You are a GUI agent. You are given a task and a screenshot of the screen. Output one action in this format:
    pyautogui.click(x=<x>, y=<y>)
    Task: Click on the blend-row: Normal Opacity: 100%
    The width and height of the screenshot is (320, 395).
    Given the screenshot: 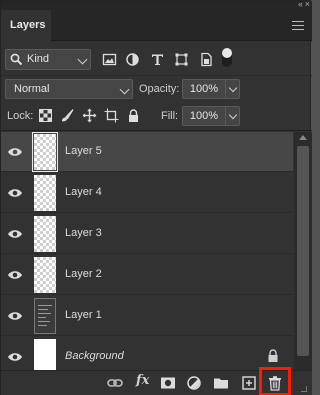 What is the action you would take?
    pyautogui.click(x=156, y=89)
    